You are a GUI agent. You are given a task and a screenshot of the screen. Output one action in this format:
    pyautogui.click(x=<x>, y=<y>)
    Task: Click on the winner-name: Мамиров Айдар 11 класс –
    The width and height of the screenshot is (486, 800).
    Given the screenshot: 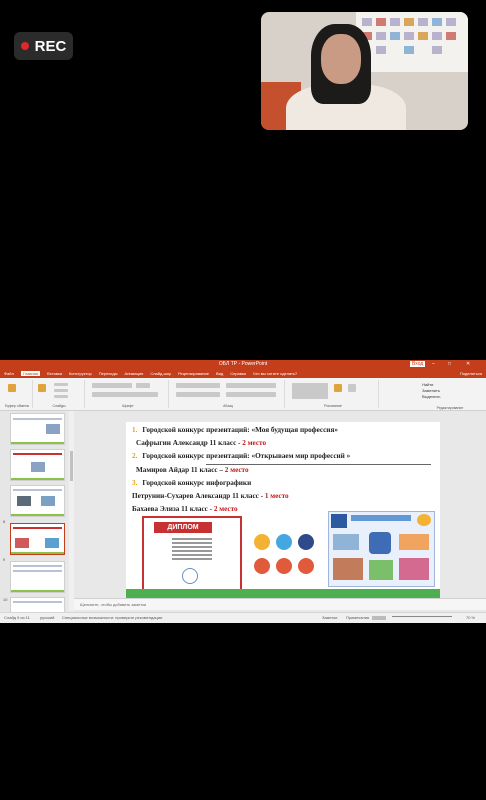 What is the action you would take?
    pyautogui.click(x=180, y=470)
    